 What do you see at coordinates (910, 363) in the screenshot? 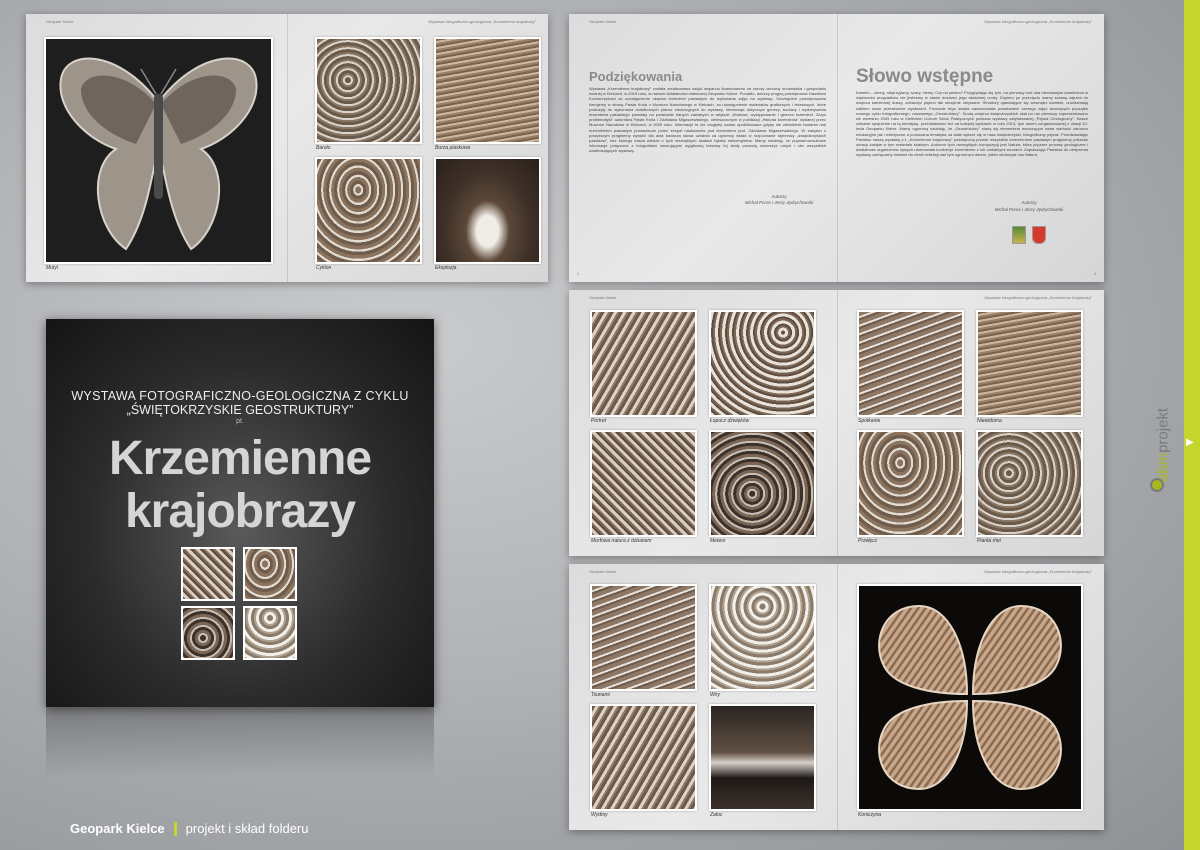
I see `photo-spotkanie` at bounding box center [910, 363].